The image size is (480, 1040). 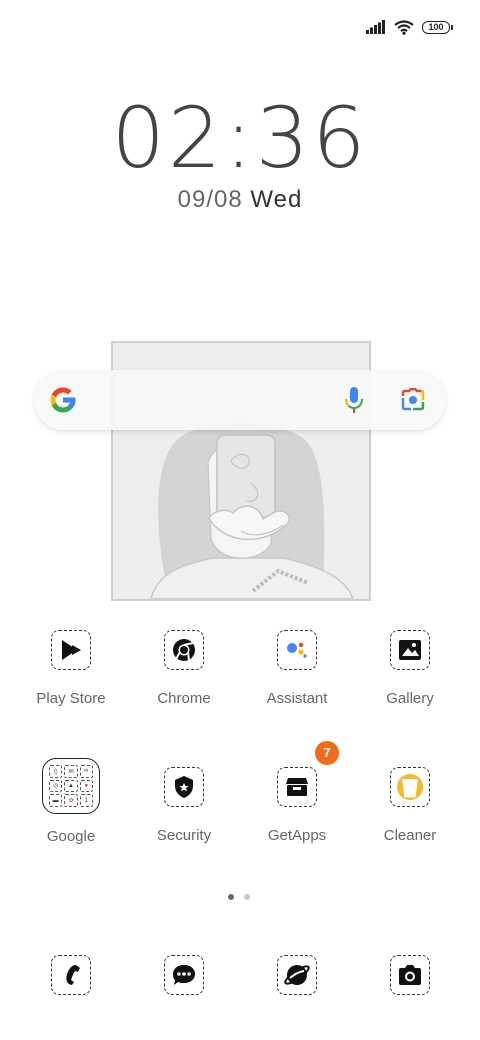 I want to click on signal-icon, so click(x=375, y=27).